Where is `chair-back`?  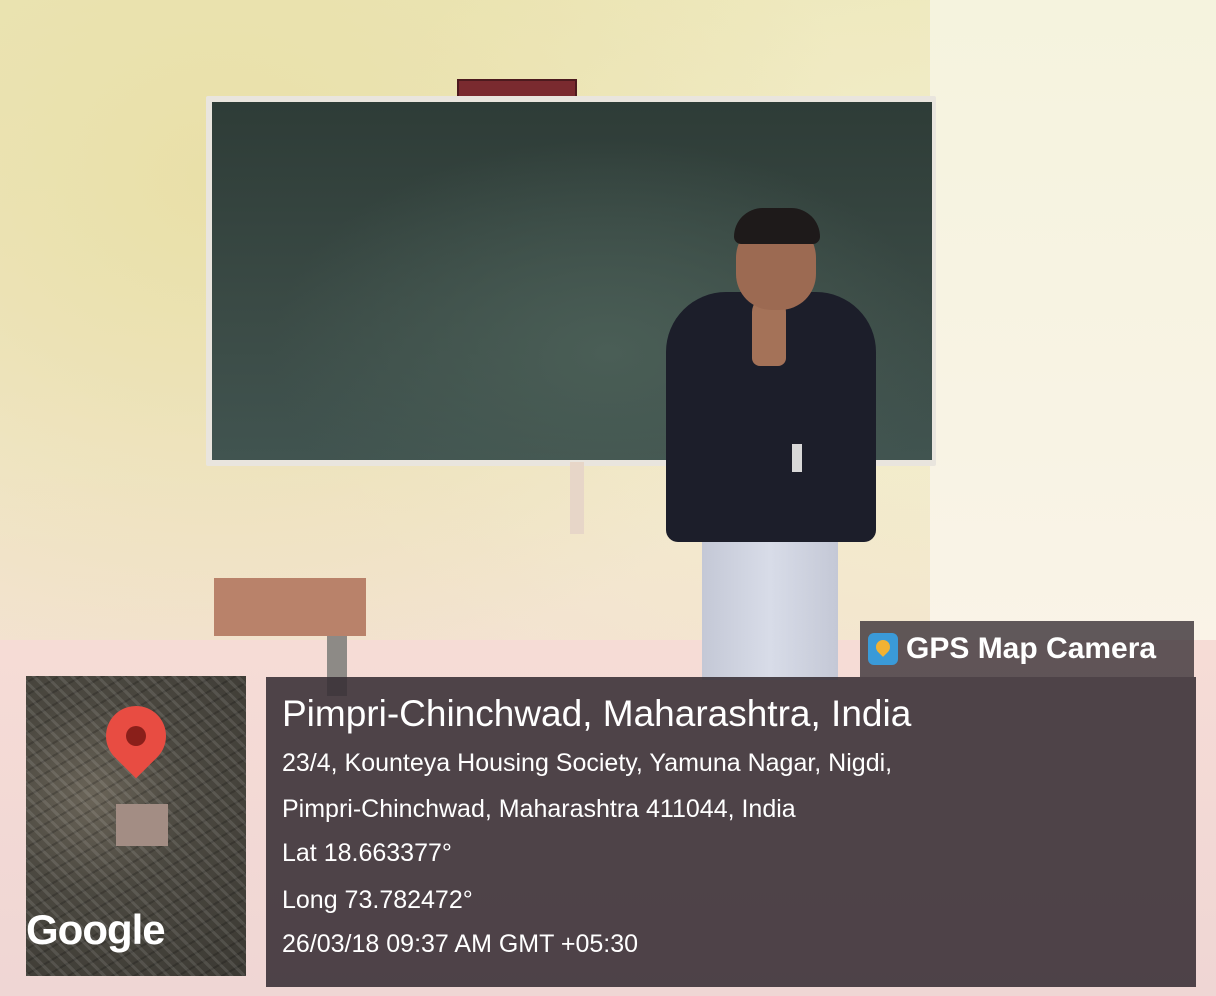
chair-back is located at coordinates (290, 607).